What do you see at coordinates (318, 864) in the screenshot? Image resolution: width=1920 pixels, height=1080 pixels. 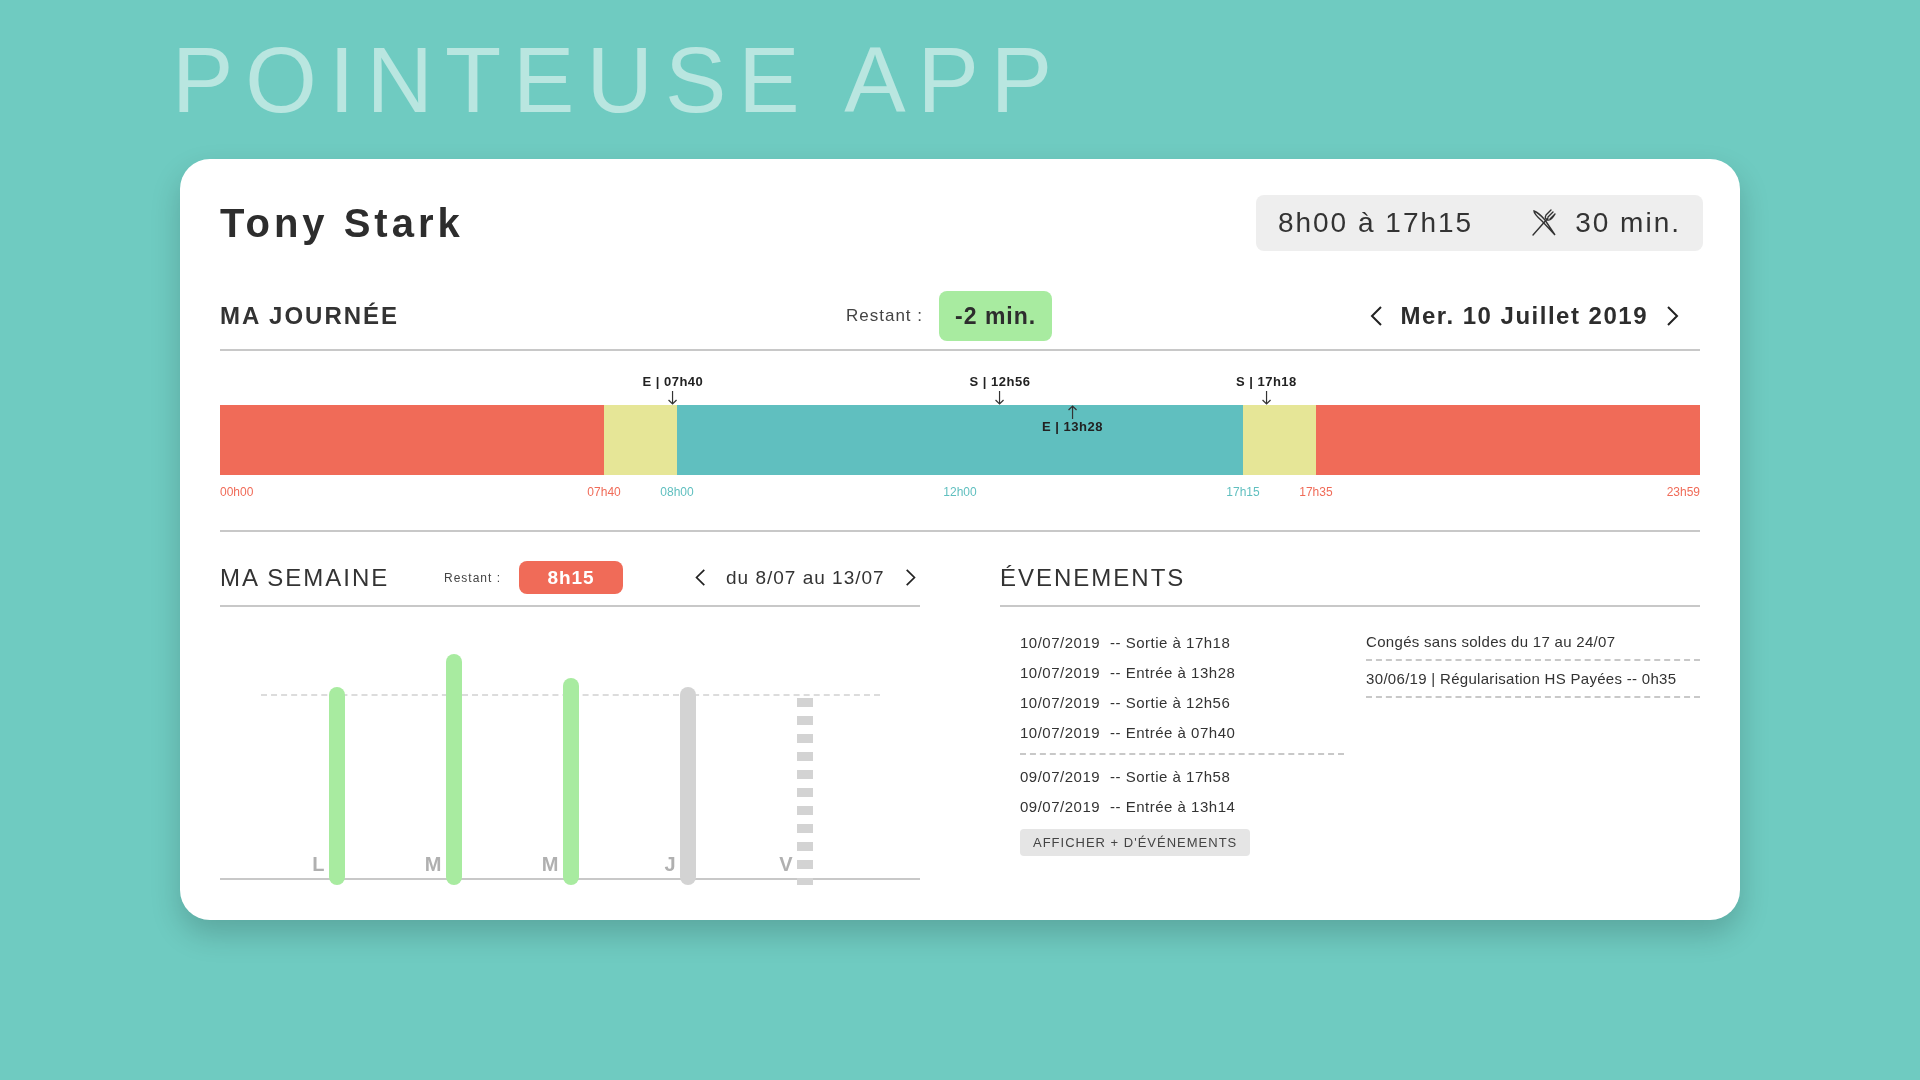 I see `day-letter: L` at bounding box center [318, 864].